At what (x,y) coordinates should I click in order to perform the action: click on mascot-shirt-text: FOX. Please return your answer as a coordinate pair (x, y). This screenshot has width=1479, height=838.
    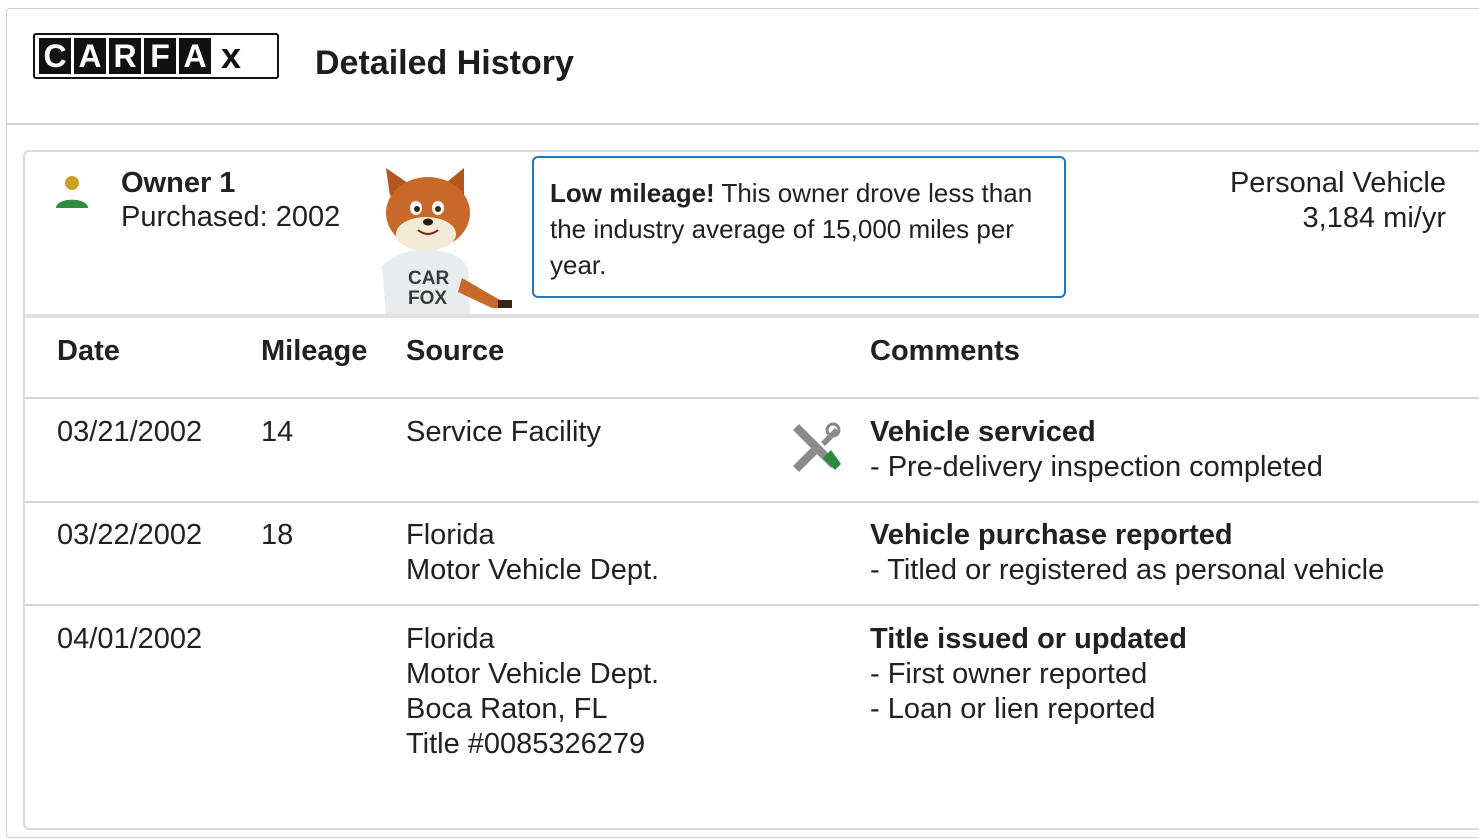
    Looking at the image, I should click on (427, 298).